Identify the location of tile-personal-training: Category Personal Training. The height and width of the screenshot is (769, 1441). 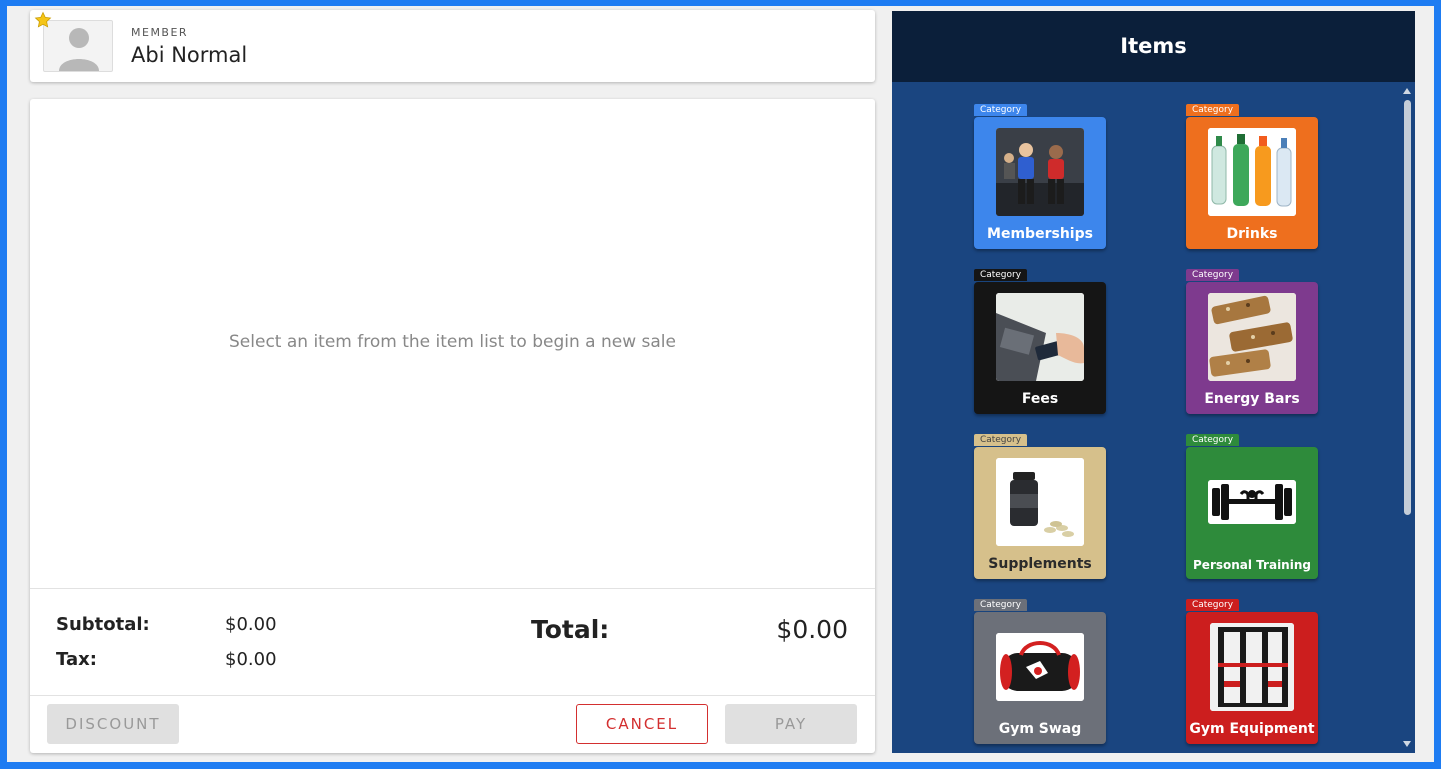
(1252, 506).